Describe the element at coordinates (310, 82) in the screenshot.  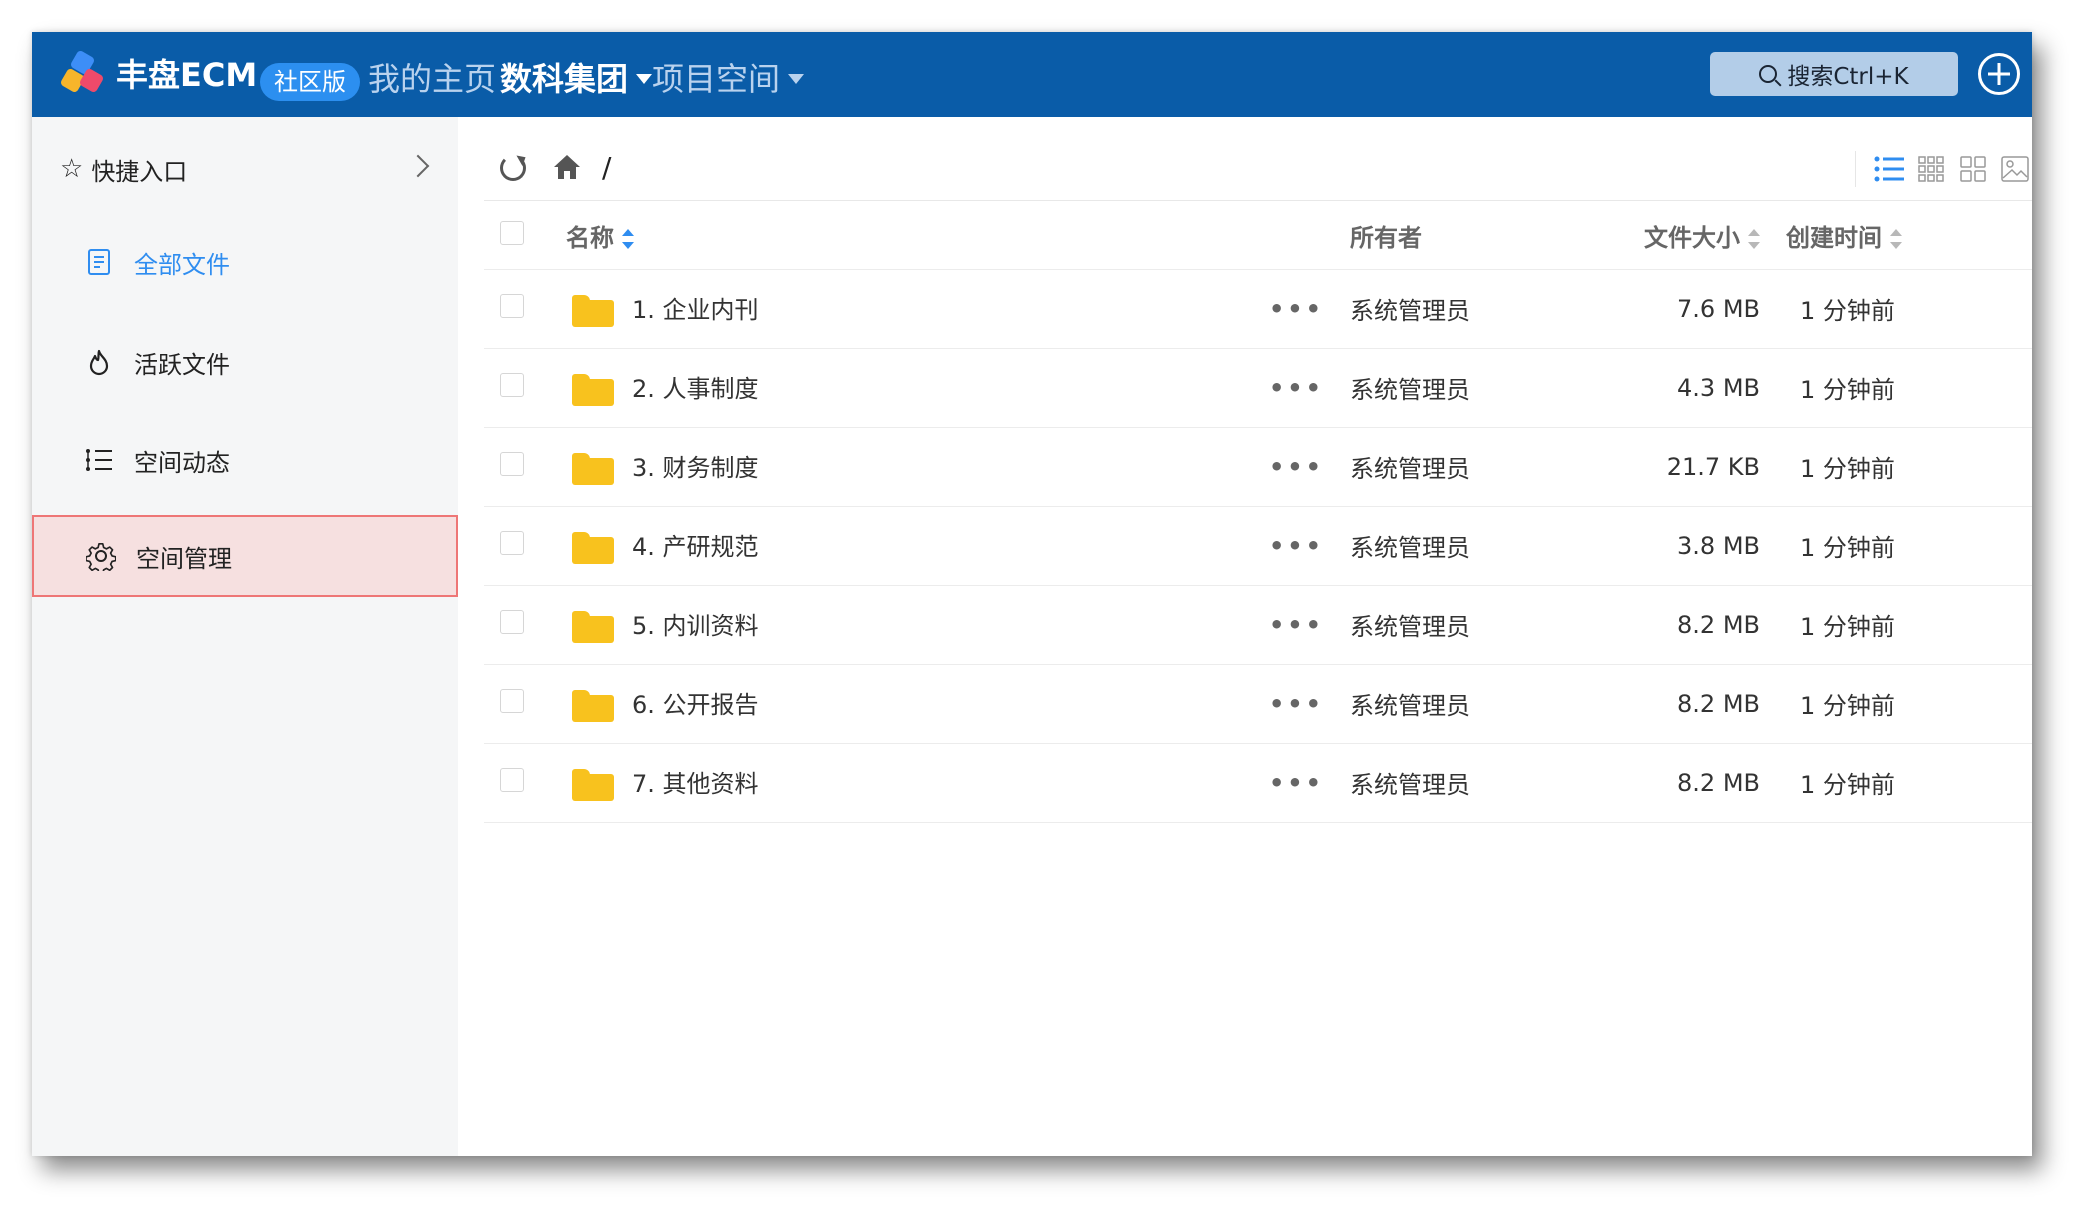
I see `edition-badge: 社区版` at that location.